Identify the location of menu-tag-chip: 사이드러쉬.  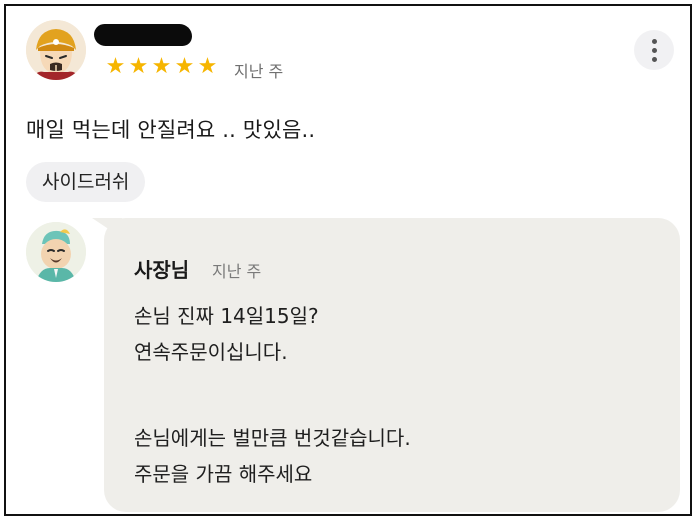
(86, 182).